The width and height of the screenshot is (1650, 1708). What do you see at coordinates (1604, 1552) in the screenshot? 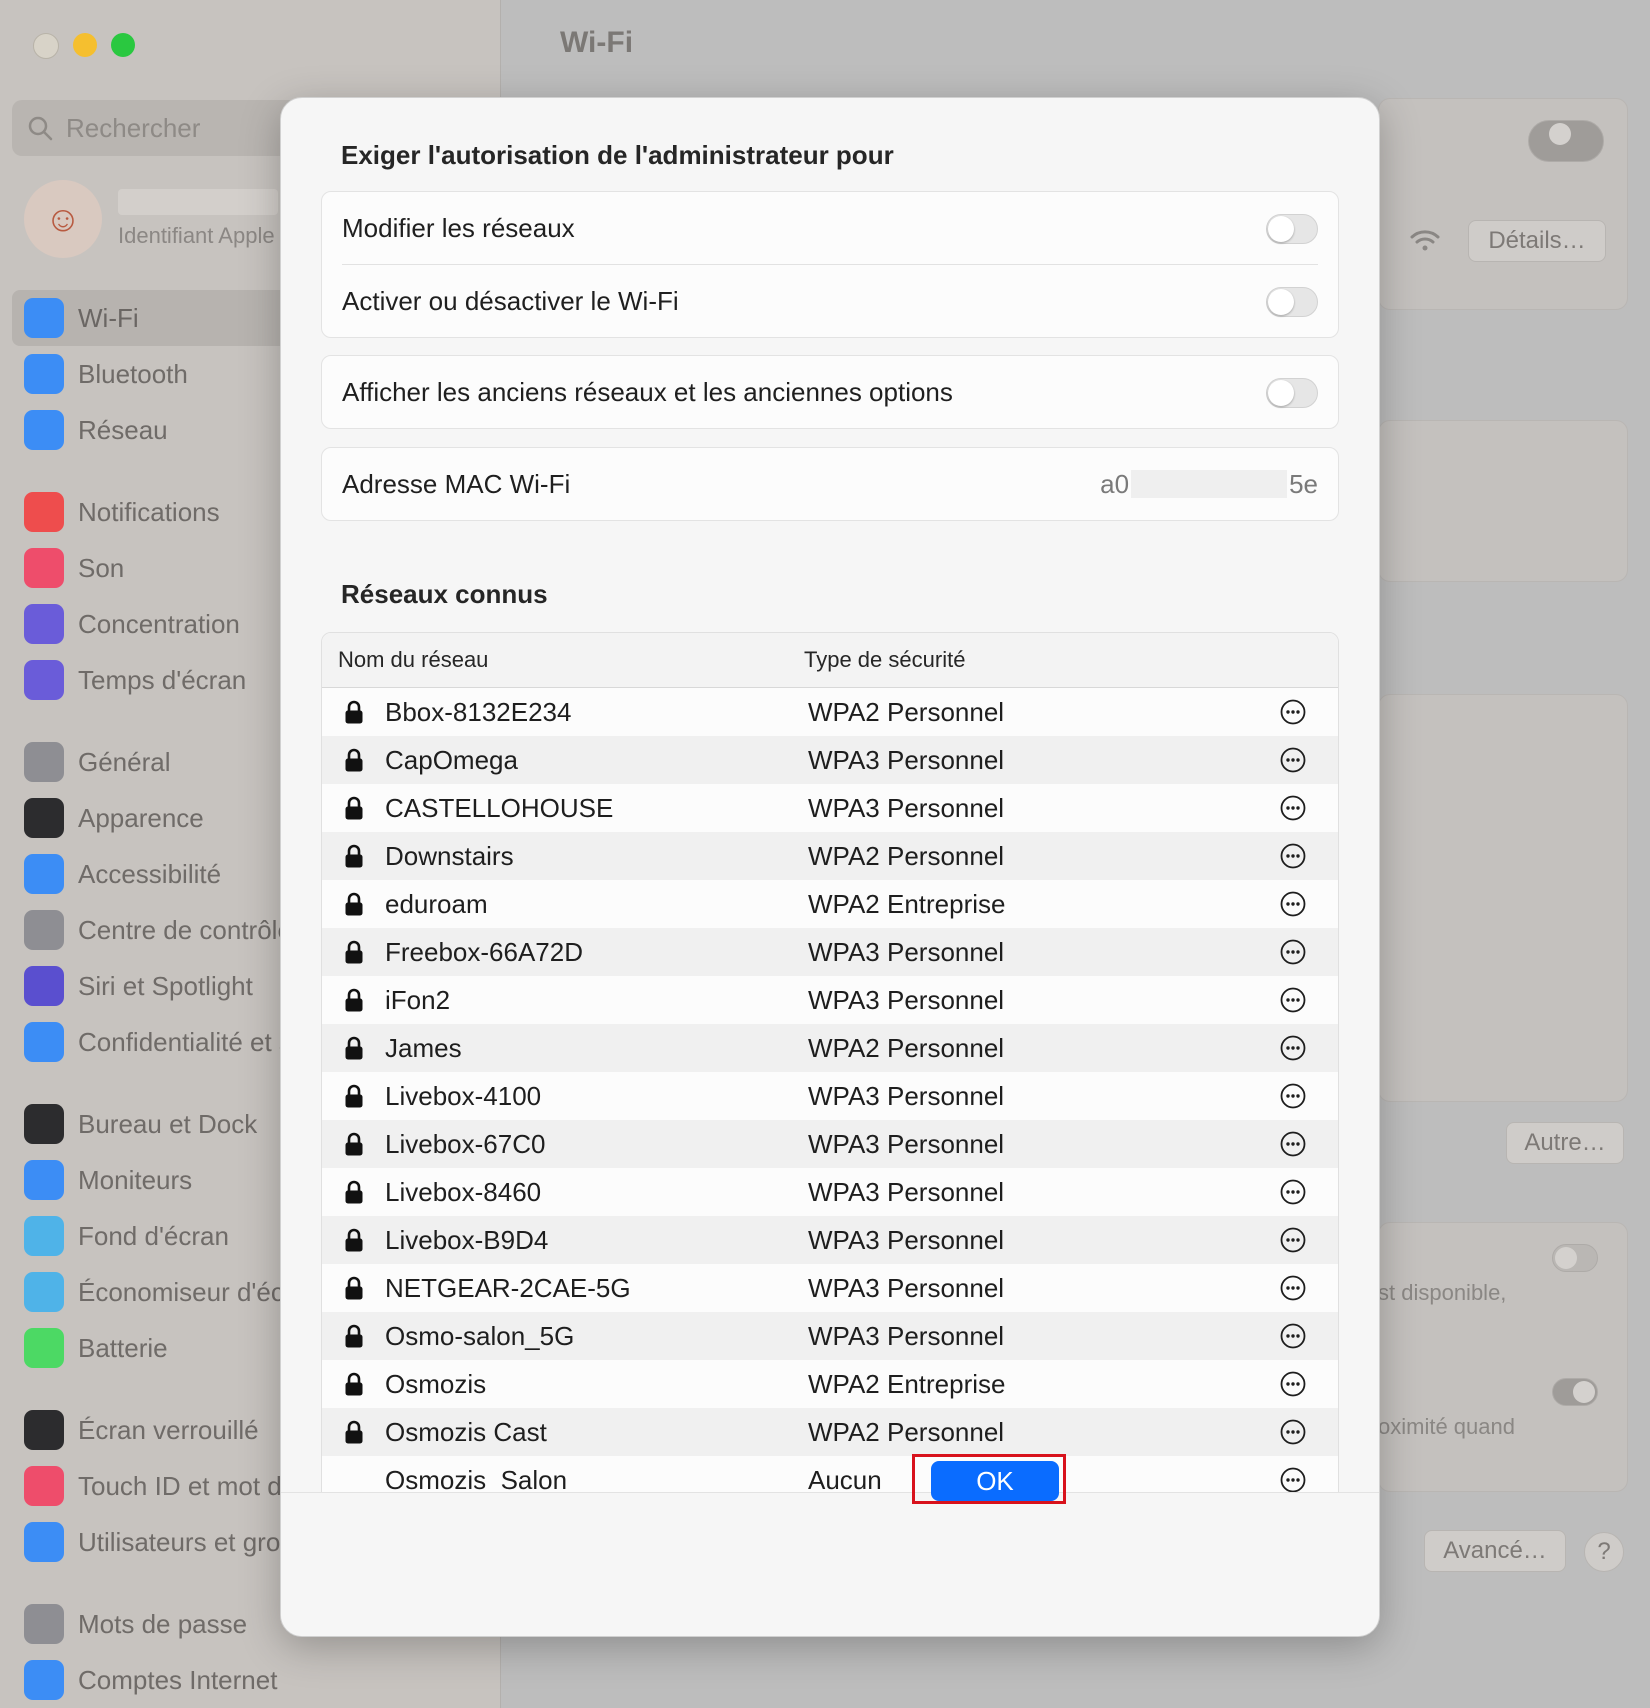
I see `help-button: ?` at bounding box center [1604, 1552].